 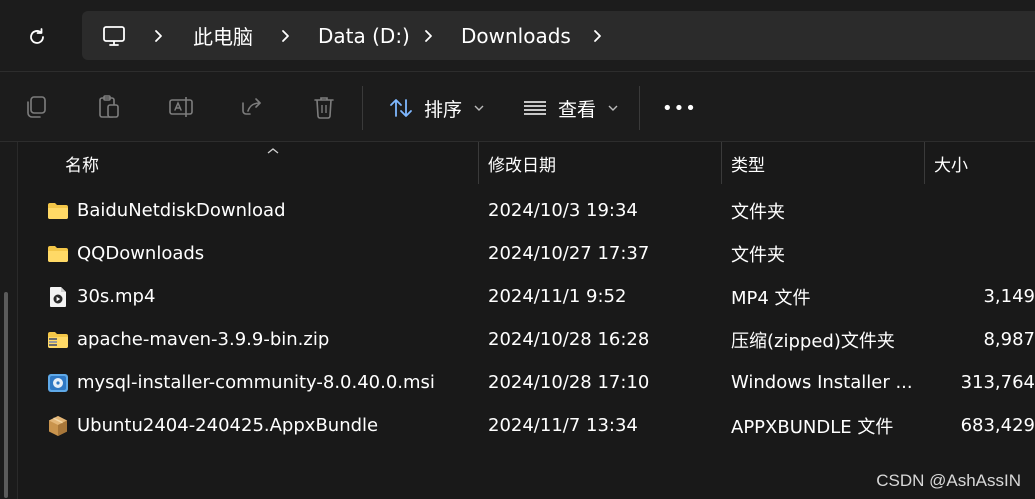 I want to click on column-date-modified: 修改日期, so click(x=522, y=163).